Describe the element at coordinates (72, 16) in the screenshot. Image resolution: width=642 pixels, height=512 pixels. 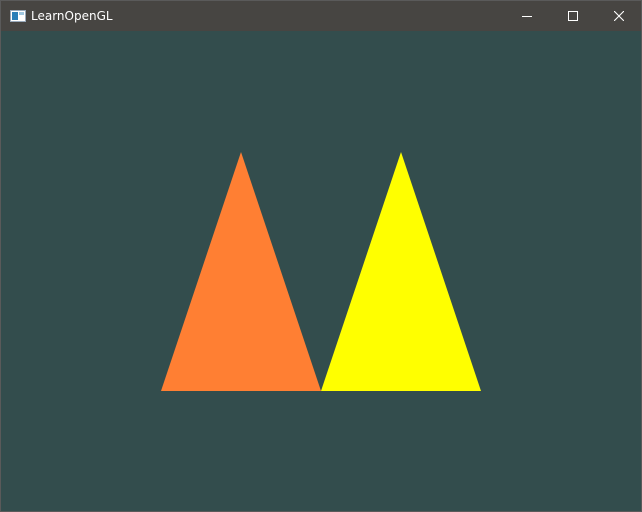
I see `window-title: LearnOpenGL` at that location.